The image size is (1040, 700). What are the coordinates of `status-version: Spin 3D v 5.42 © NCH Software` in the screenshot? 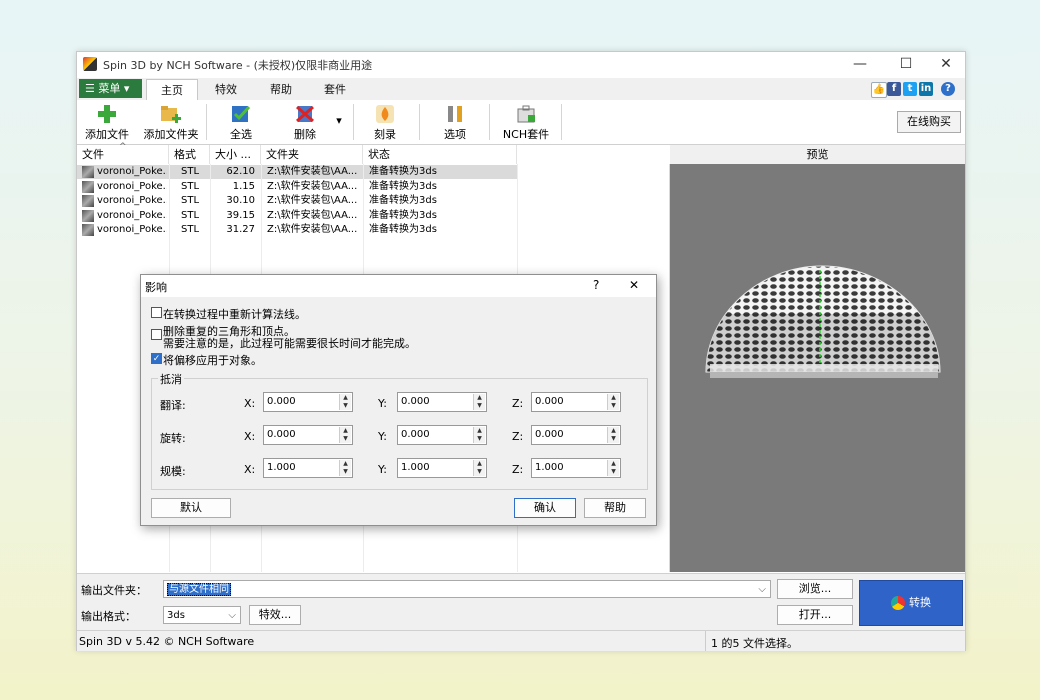 It's located at (167, 641).